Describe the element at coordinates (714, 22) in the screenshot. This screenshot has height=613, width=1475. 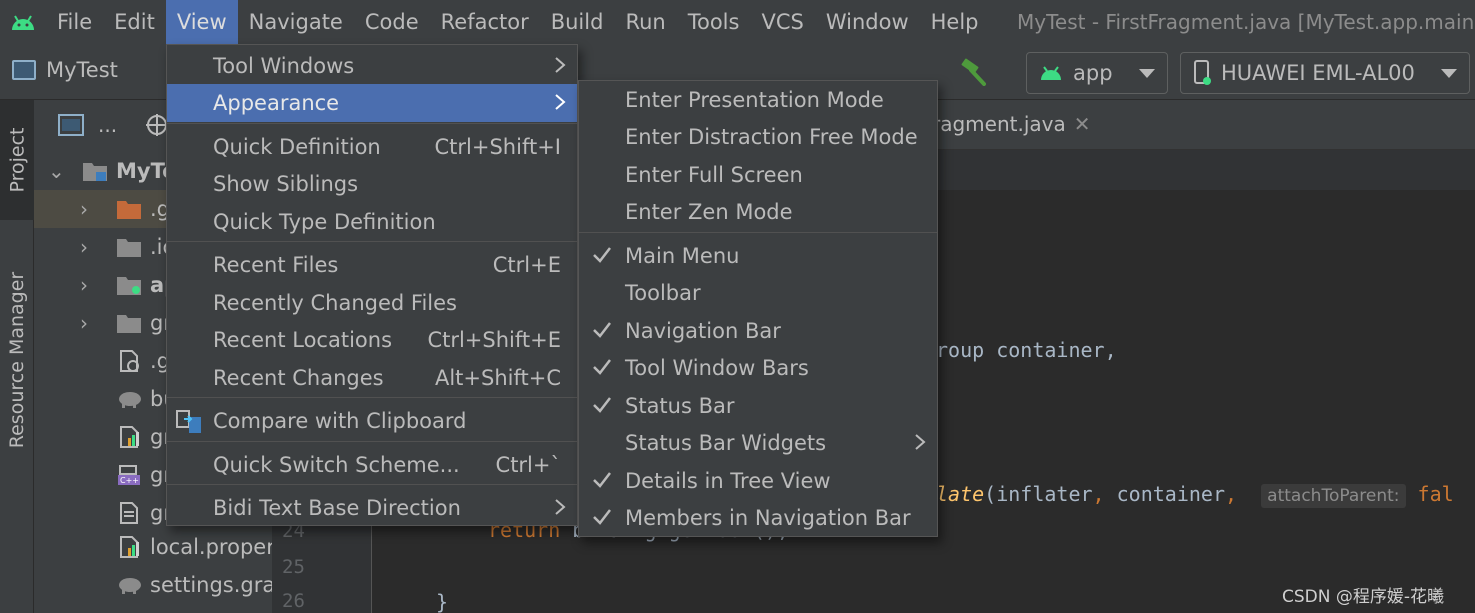
I see `menu-tools: Tools` at that location.